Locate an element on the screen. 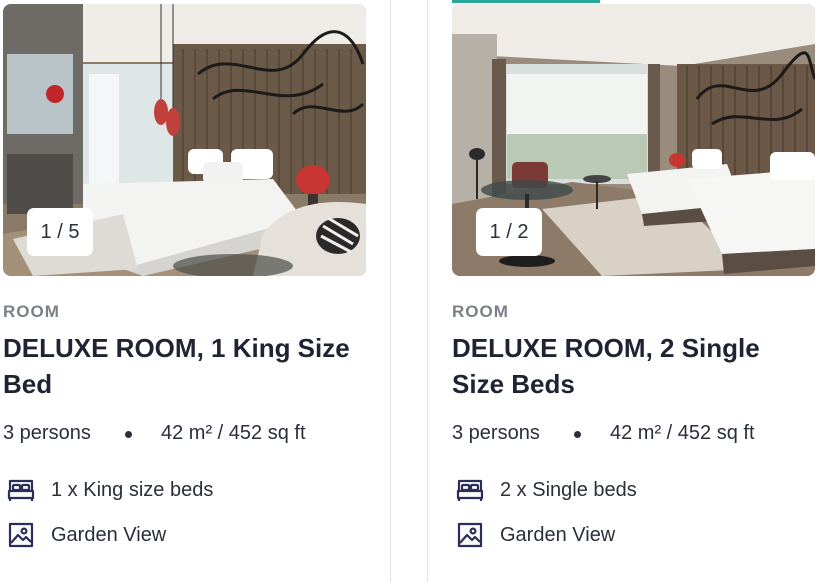  image-counter: 1 / 5 is located at coordinates (60, 232).